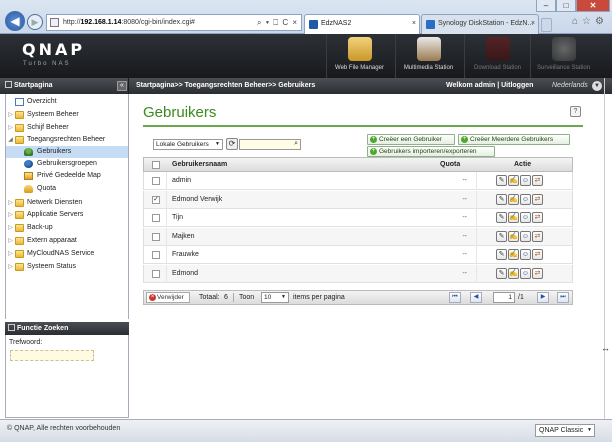 Image resolution: width=612 pixels, height=442 pixels. Describe the element at coordinates (362, 24) in the screenshot. I see `tab-edznas2: EdzNAS2 ×` at that location.